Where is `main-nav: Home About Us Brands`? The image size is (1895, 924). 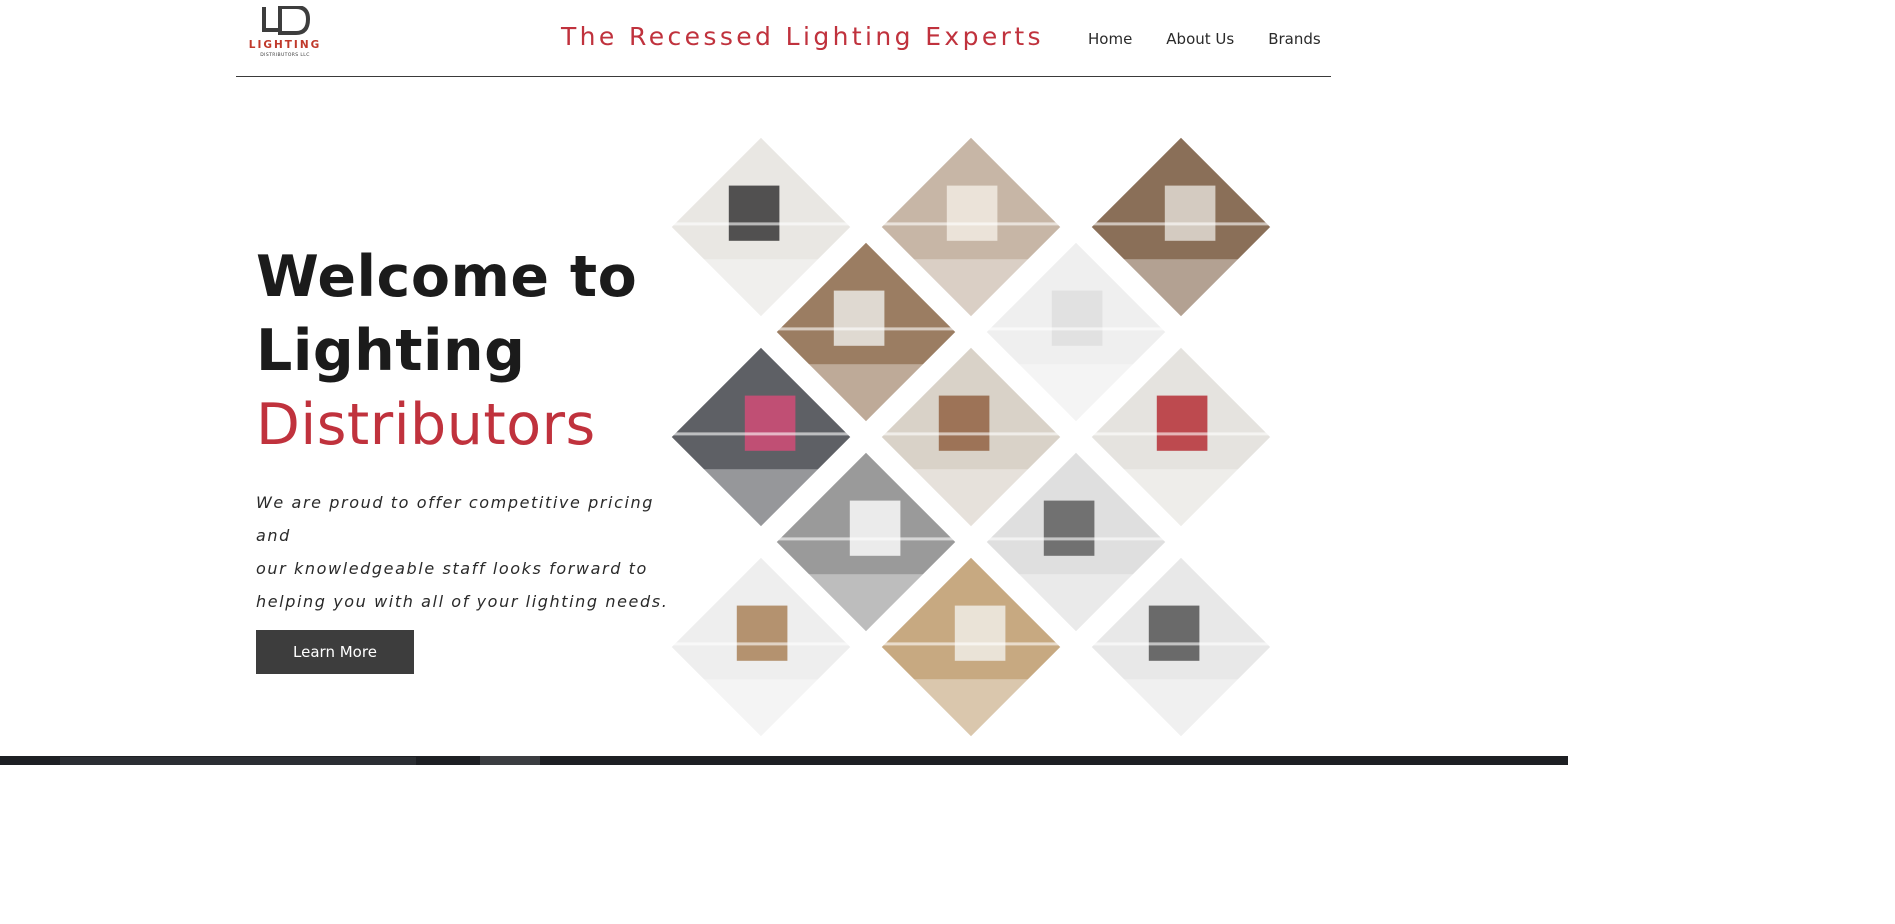
main-nav: Home About Us Brands is located at coordinates (1221, 39).